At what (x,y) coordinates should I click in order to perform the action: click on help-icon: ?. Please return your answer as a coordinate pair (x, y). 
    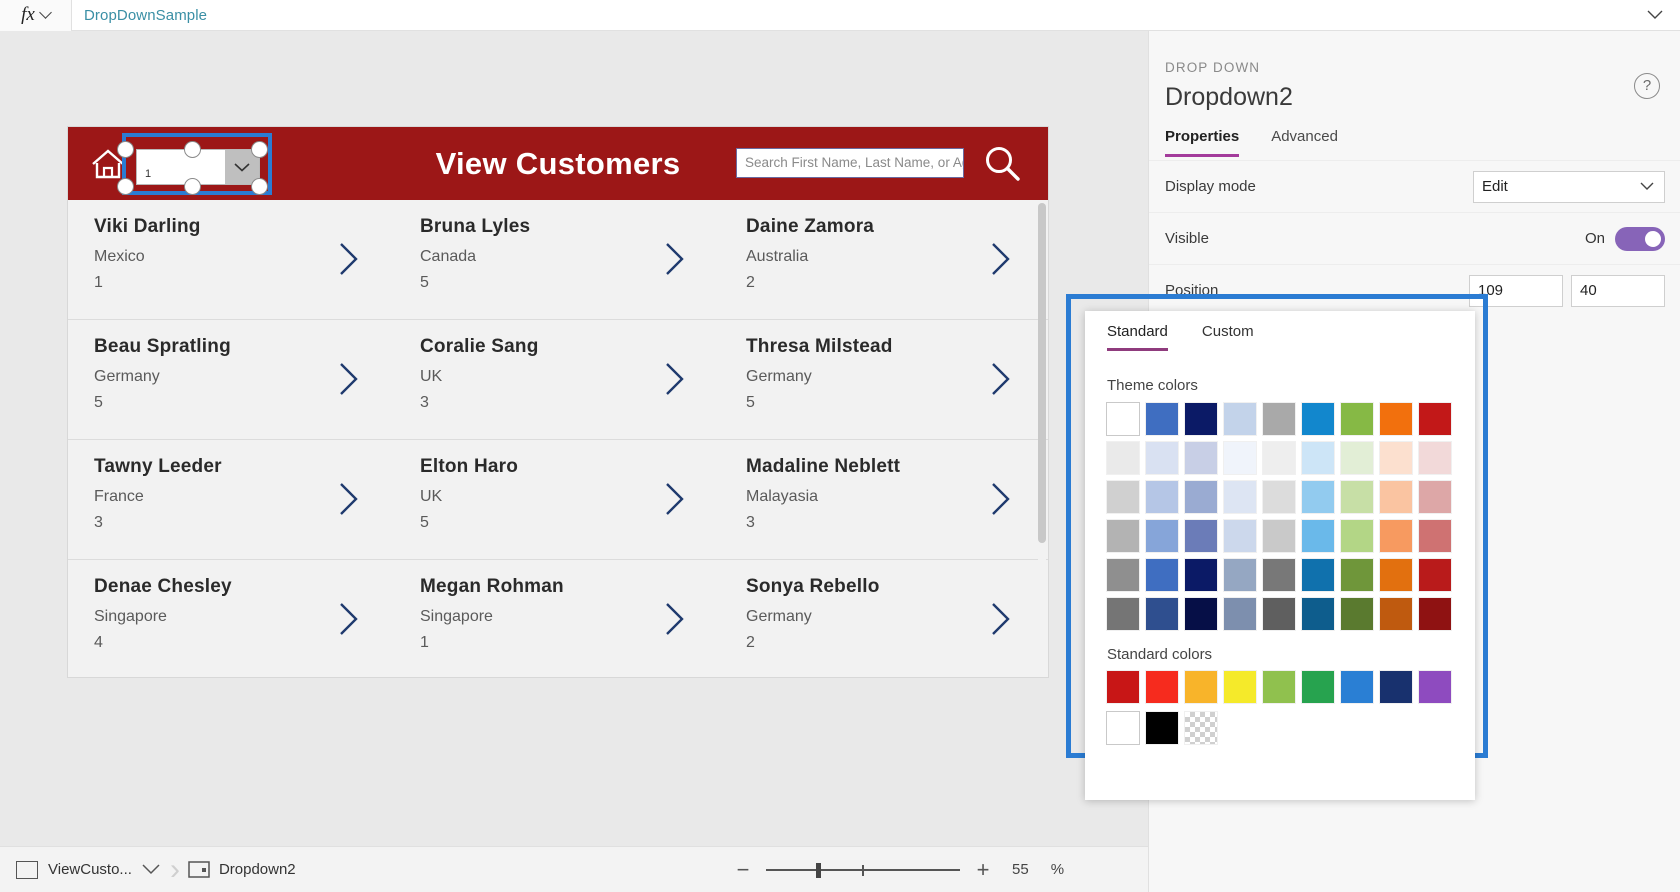
    Looking at the image, I should click on (1647, 86).